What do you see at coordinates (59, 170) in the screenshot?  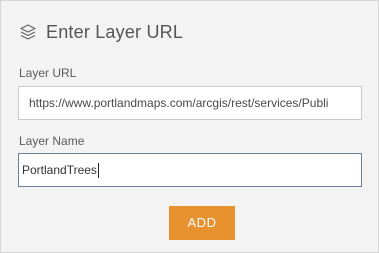 I see `layer-name-value: PortlandTrees` at bounding box center [59, 170].